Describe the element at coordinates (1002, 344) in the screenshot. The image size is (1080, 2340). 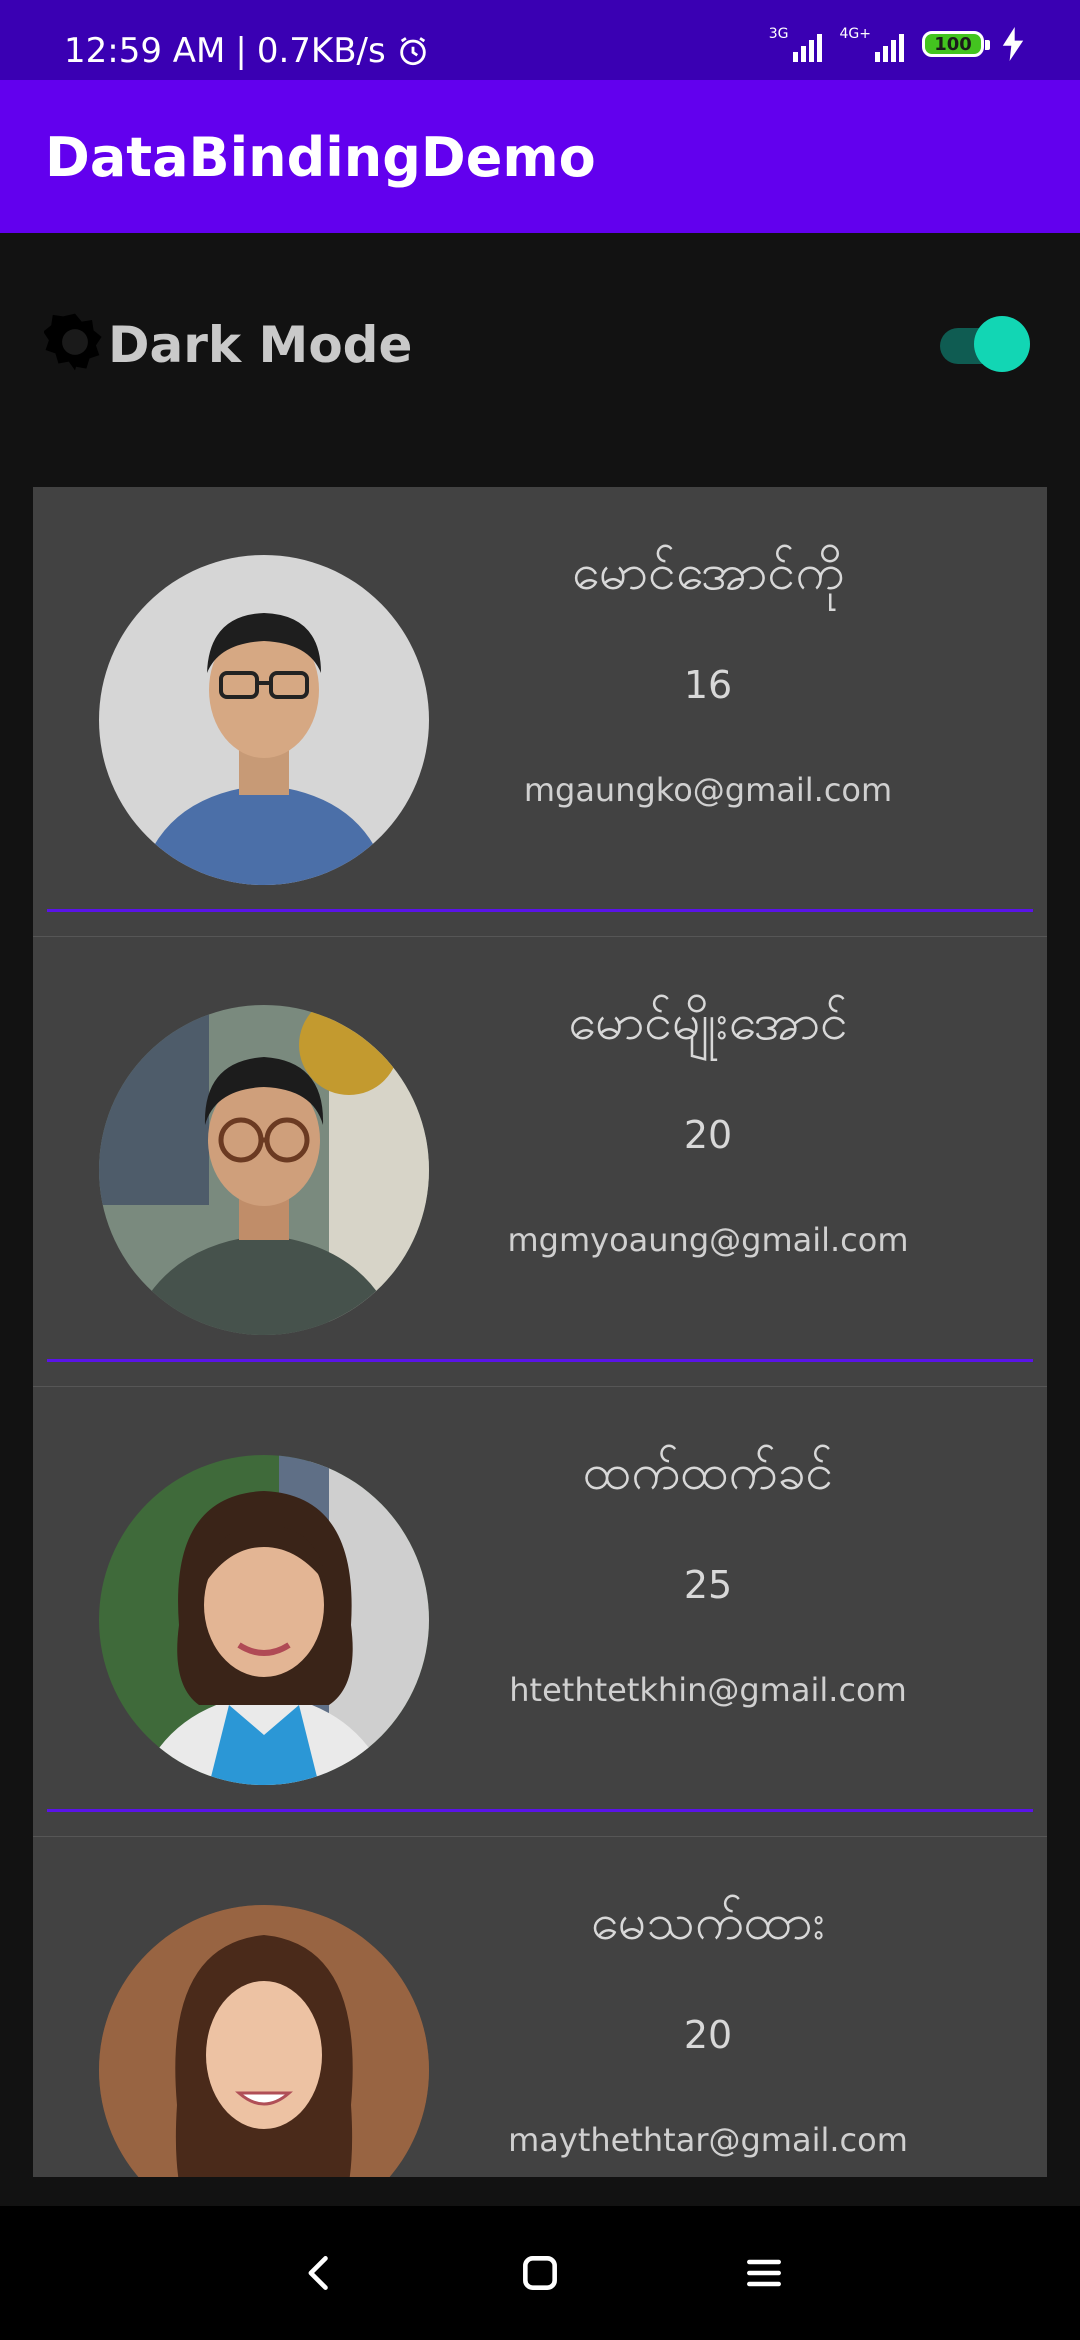
I see `switch-thumb` at that location.